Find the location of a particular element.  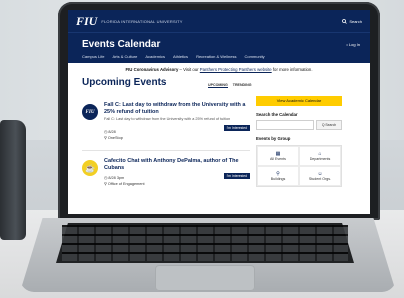

fiu-logo: FIU is located at coordinates (86, 21).